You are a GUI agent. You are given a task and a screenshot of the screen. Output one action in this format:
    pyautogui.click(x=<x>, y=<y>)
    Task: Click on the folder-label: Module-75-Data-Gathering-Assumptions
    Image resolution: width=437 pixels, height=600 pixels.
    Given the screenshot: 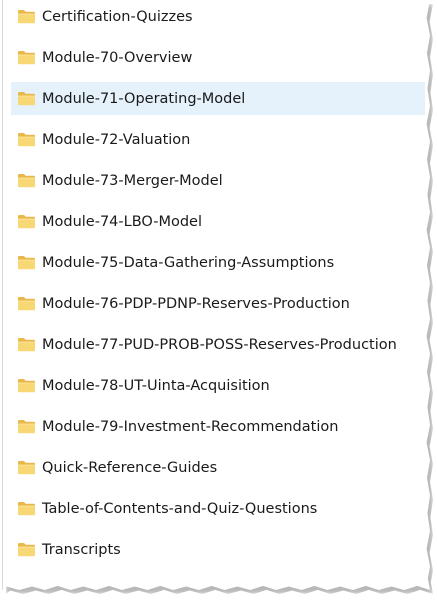 What is the action you would take?
    pyautogui.click(x=188, y=262)
    